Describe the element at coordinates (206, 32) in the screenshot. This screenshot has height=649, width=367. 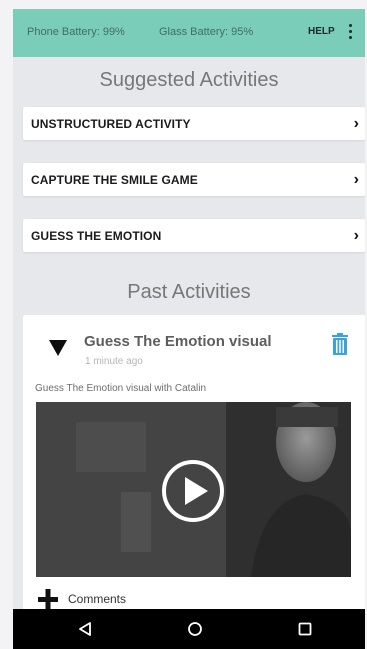
I see `glass-battery-text: Glass Battery: 95%` at that location.